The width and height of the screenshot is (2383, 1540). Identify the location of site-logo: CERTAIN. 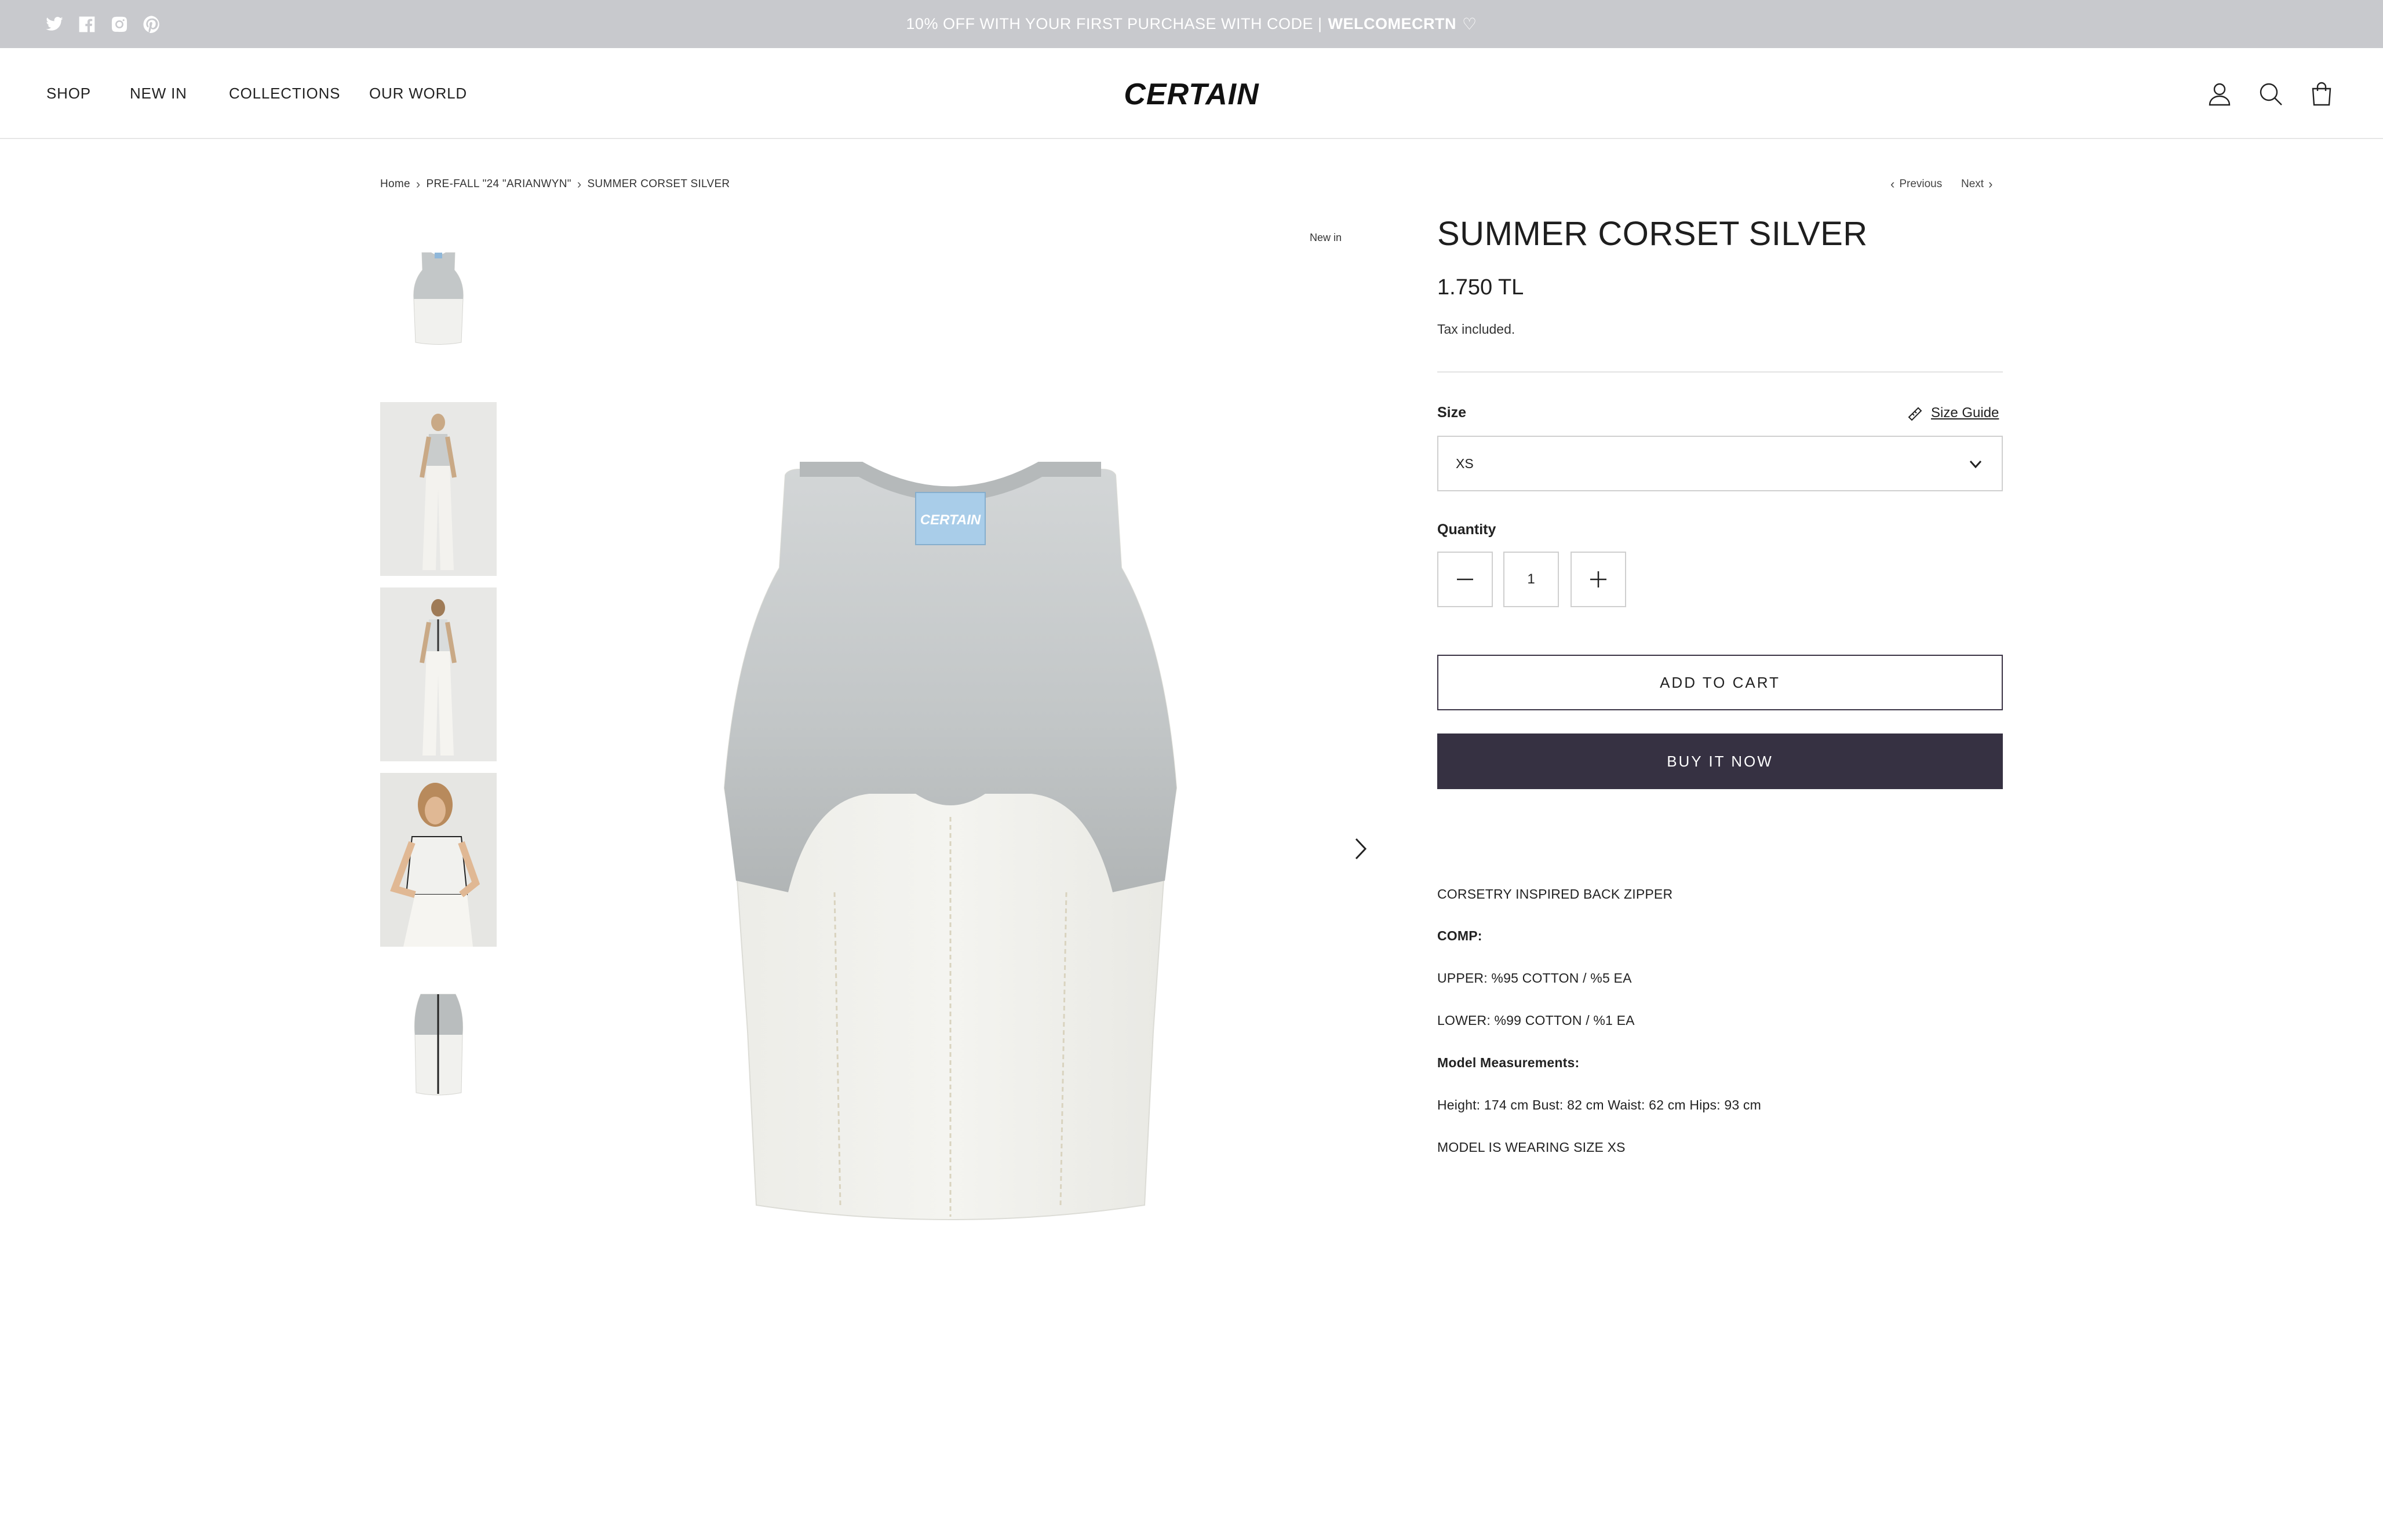
(1191, 94).